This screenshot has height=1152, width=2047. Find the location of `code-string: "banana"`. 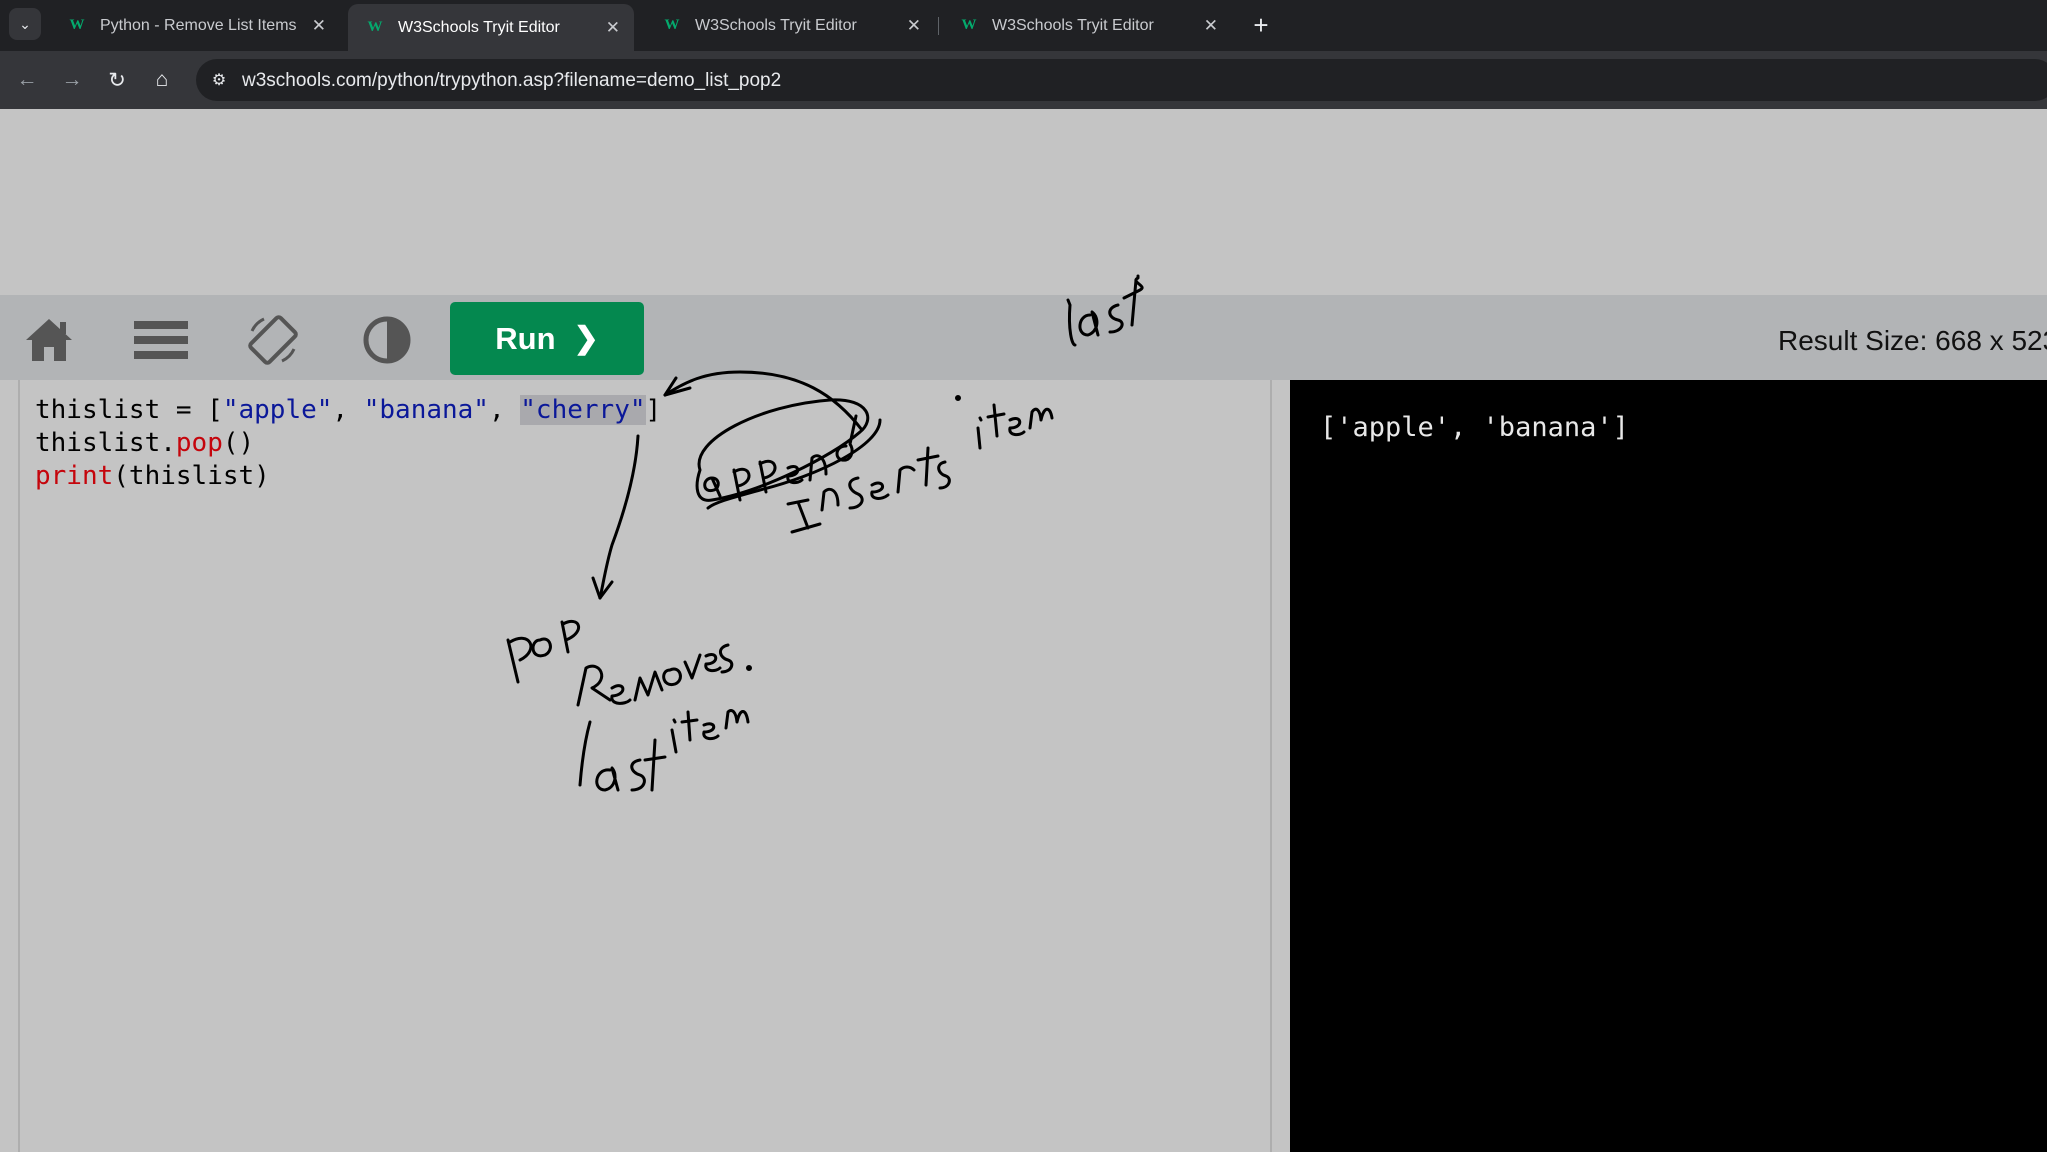

code-string: "banana" is located at coordinates (426, 410).